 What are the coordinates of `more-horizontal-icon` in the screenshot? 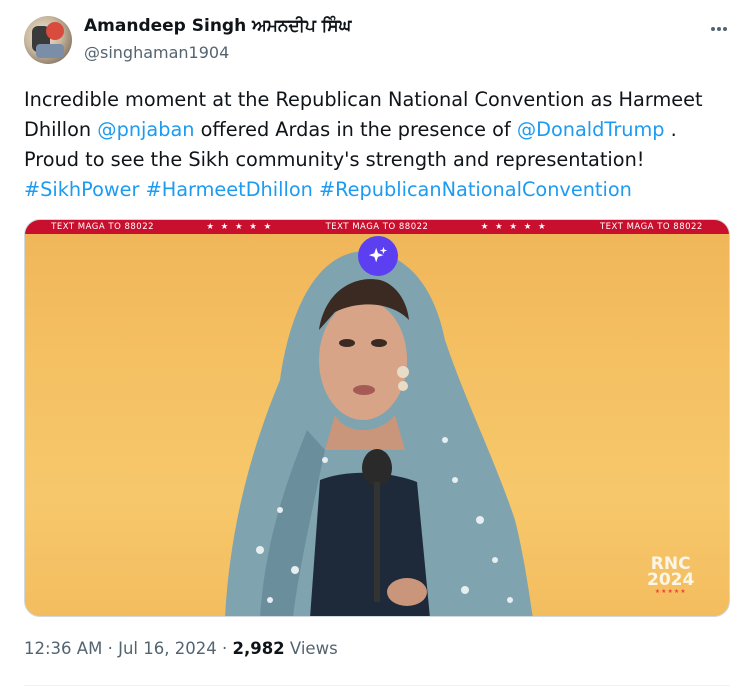 It's located at (719, 29).